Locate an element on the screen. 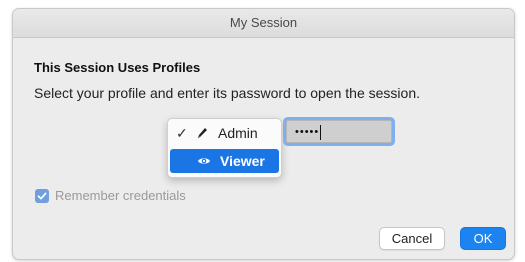 This screenshot has height=262, width=525. eye-icon is located at coordinates (204, 161).